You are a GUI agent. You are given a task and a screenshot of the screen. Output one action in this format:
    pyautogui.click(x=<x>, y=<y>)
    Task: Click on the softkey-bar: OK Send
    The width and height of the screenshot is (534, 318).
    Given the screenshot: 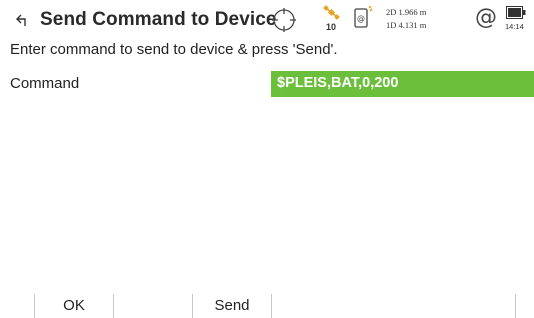 What is the action you would take?
    pyautogui.click(x=267, y=305)
    